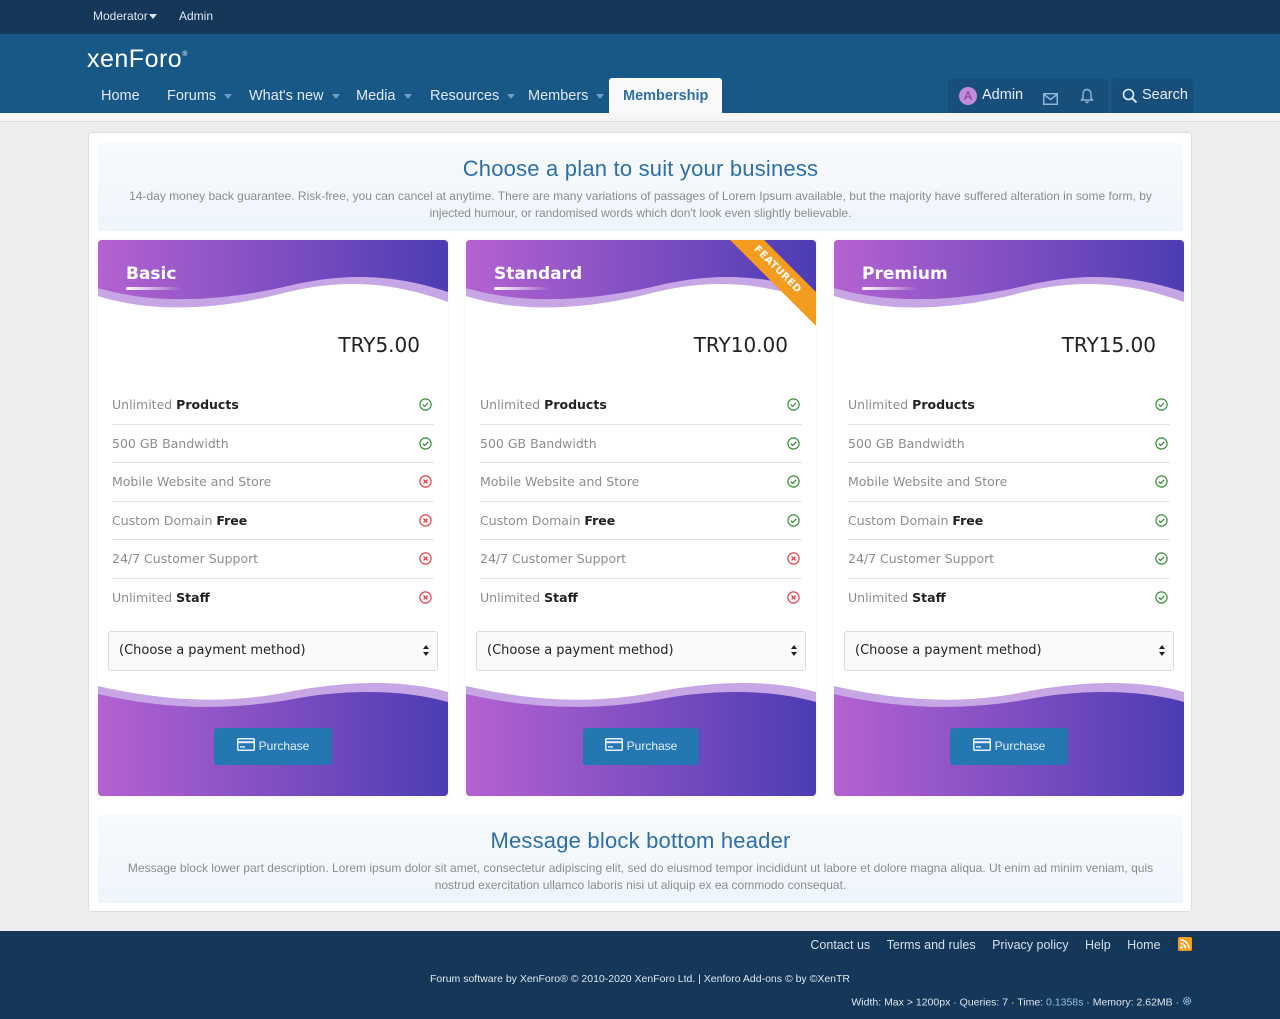  I want to click on nav-tab-membership: Membership, so click(666, 96).